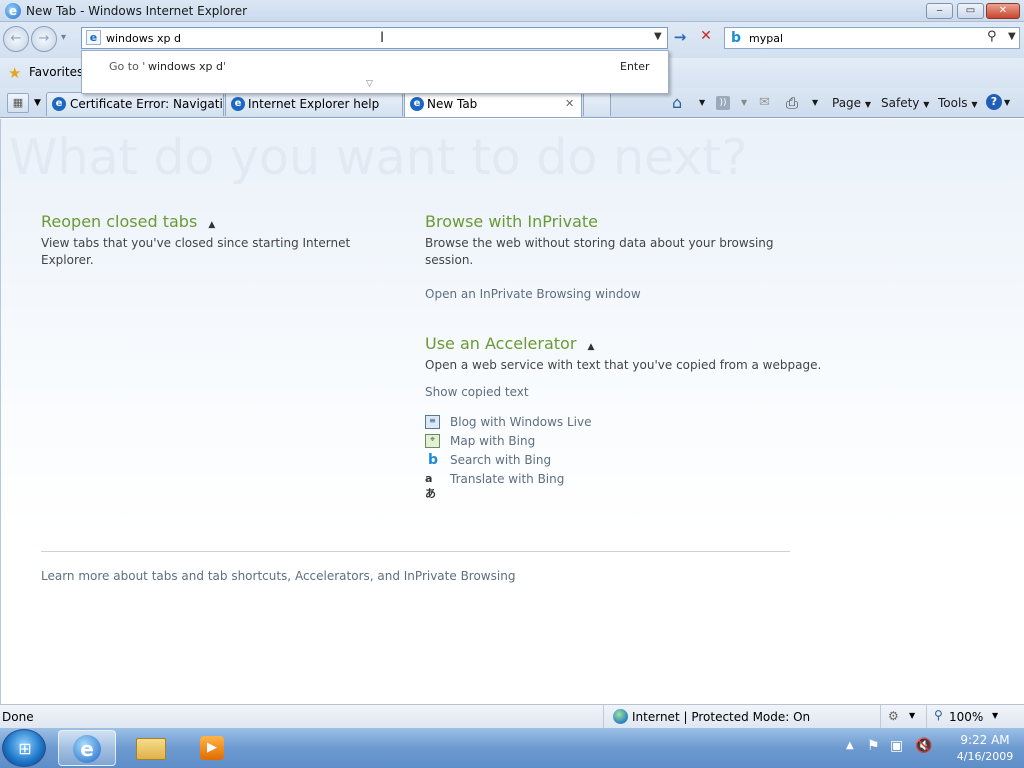 This screenshot has width=1024, height=768. What do you see at coordinates (493, 441) in the screenshot?
I see `accelerator-label: Map with Bing` at bounding box center [493, 441].